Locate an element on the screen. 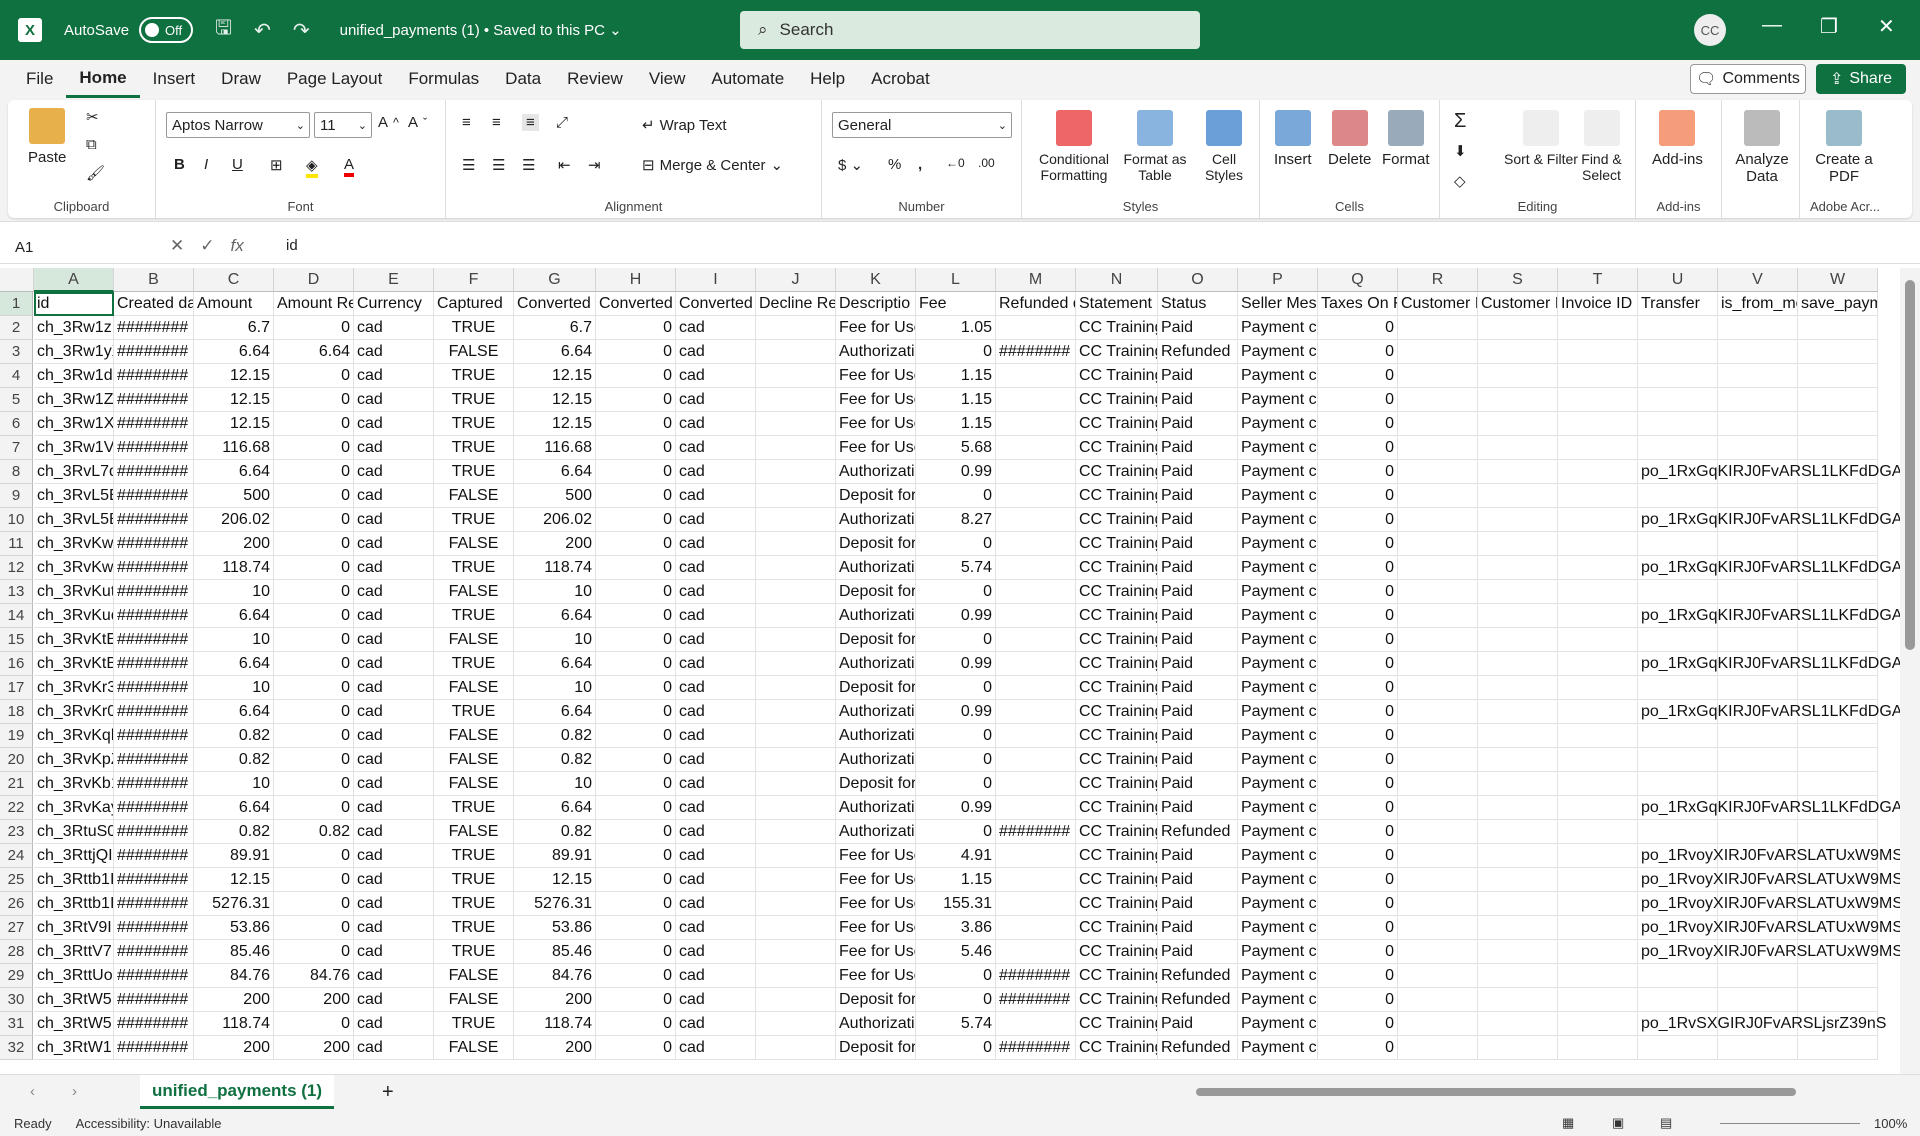 This screenshot has width=1920, height=1136. table-cell: 84.76 is located at coordinates (234, 976).